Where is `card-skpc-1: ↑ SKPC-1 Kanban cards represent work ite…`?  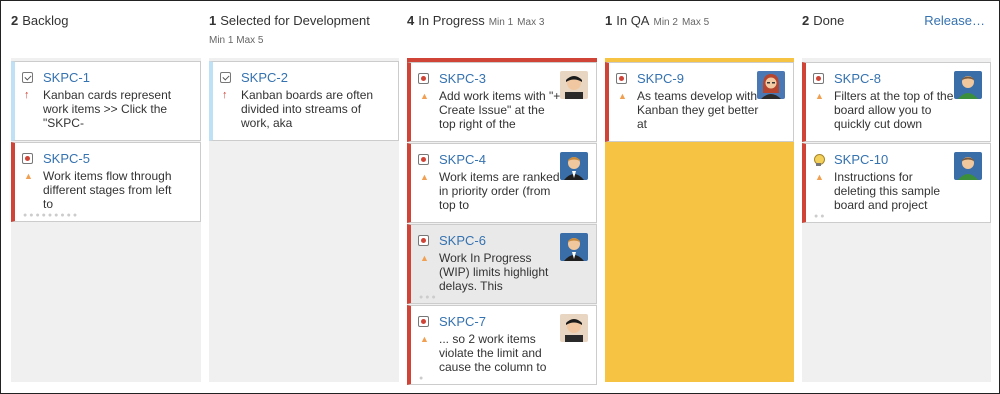
card-skpc-1: ↑ SKPC-1 Kanban cards represent work ite… is located at coordinates (106, 101).